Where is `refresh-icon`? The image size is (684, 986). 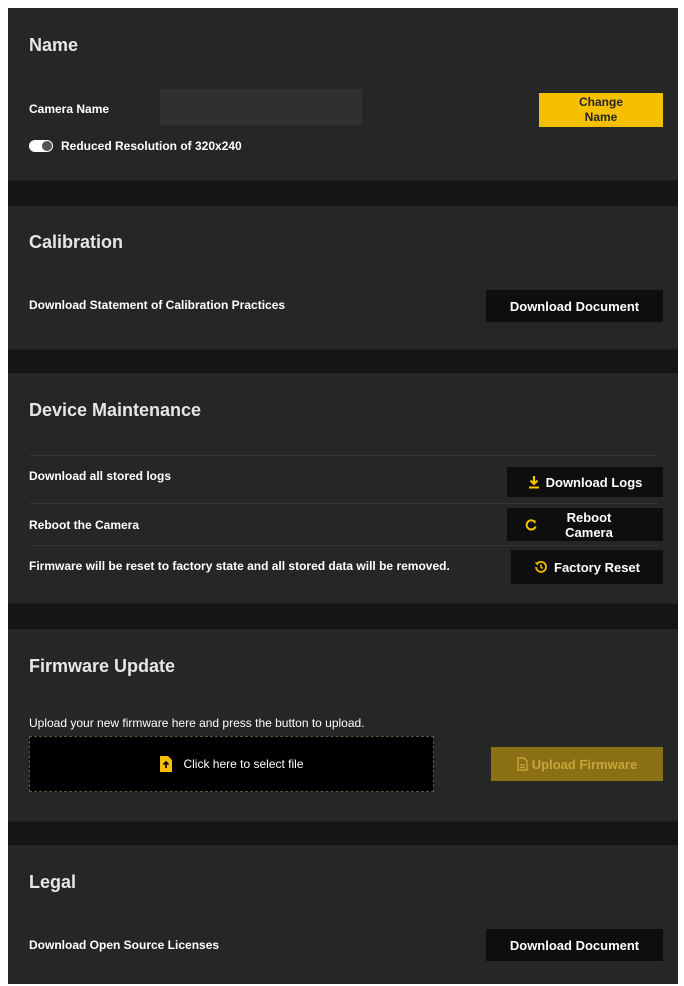 refresh-icon is located at coordinates (531, 524).